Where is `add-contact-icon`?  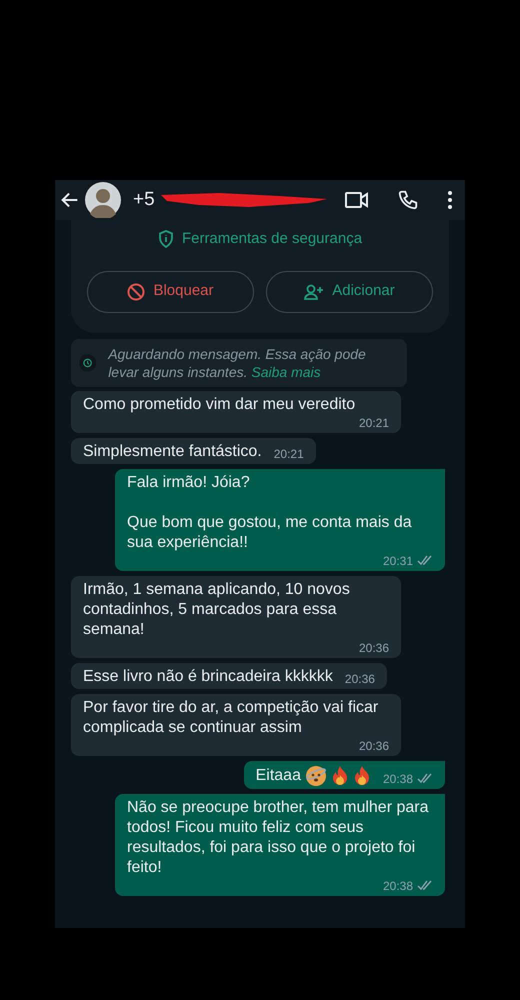
add-contact-icon is located at coordinates (314, 292).